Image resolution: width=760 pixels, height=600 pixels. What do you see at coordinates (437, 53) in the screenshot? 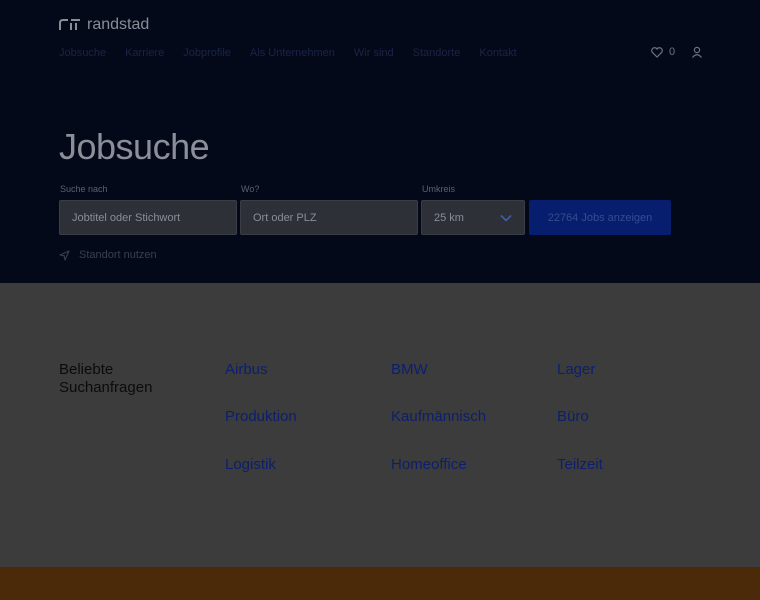
I see `nav-item-standorte: Standorte` at bounding box center [437, 53].